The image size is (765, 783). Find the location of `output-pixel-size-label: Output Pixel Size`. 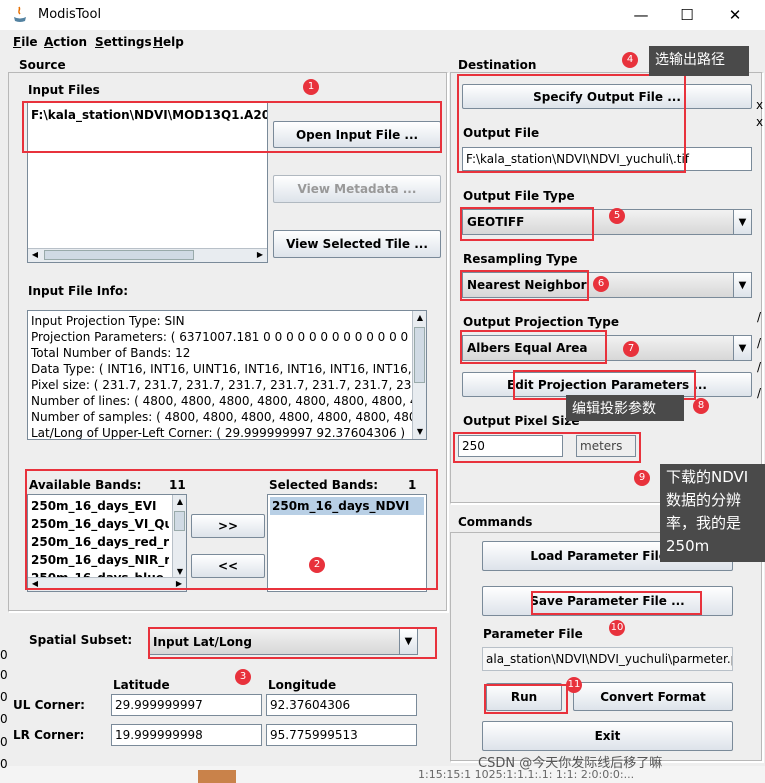

output-pixel-size-label: Output Pixel Size is located at coordinates (521, 421).